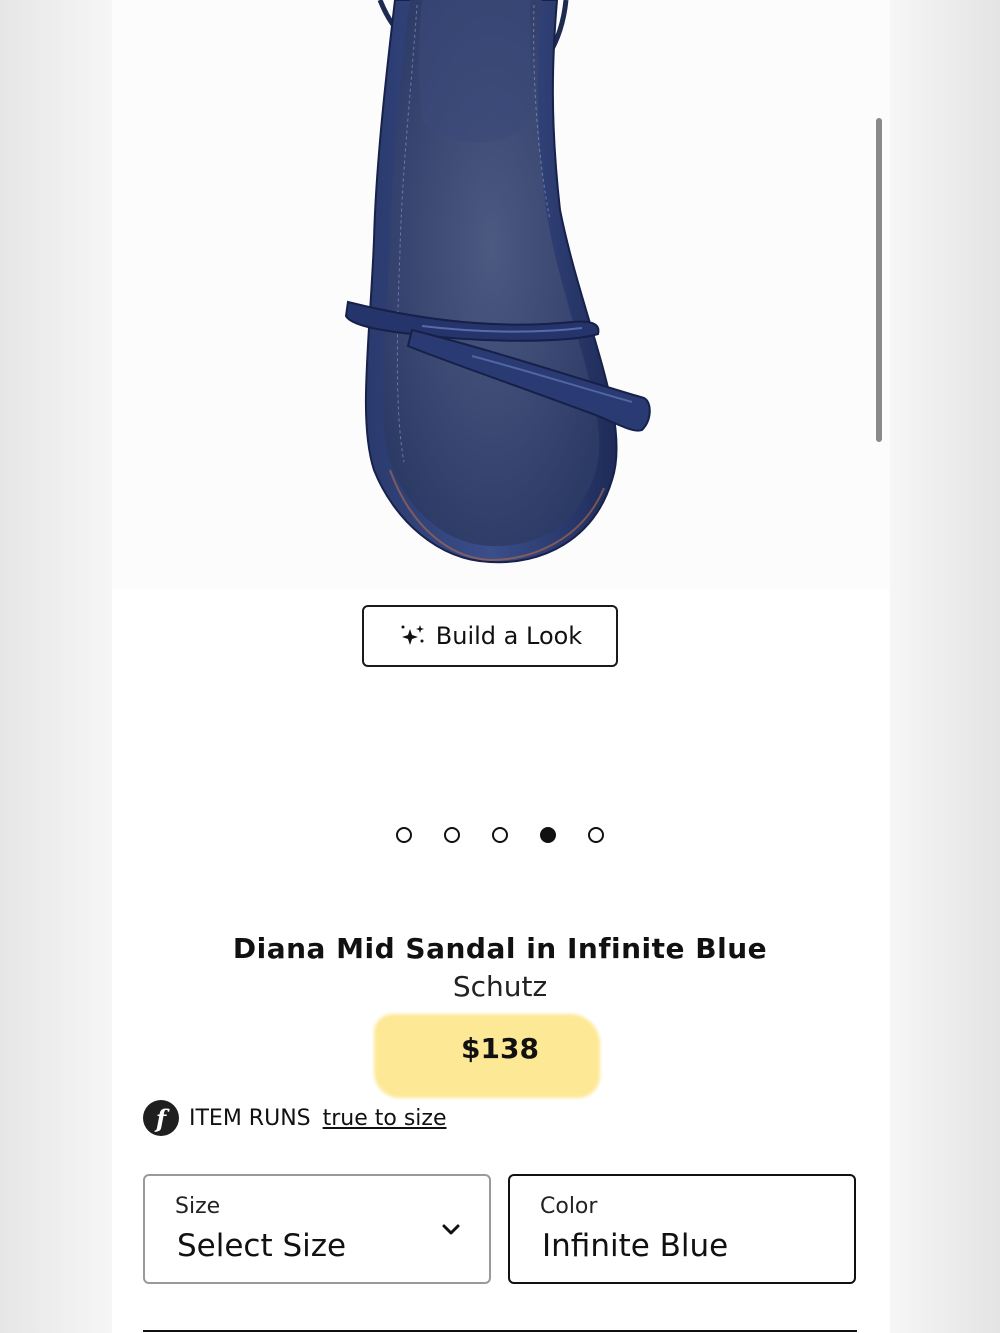 The height and width of the screenshot is (1333, 1000). I want to click on fit-indicator: f ITEM RUNS true to size, so click(295, 1118).